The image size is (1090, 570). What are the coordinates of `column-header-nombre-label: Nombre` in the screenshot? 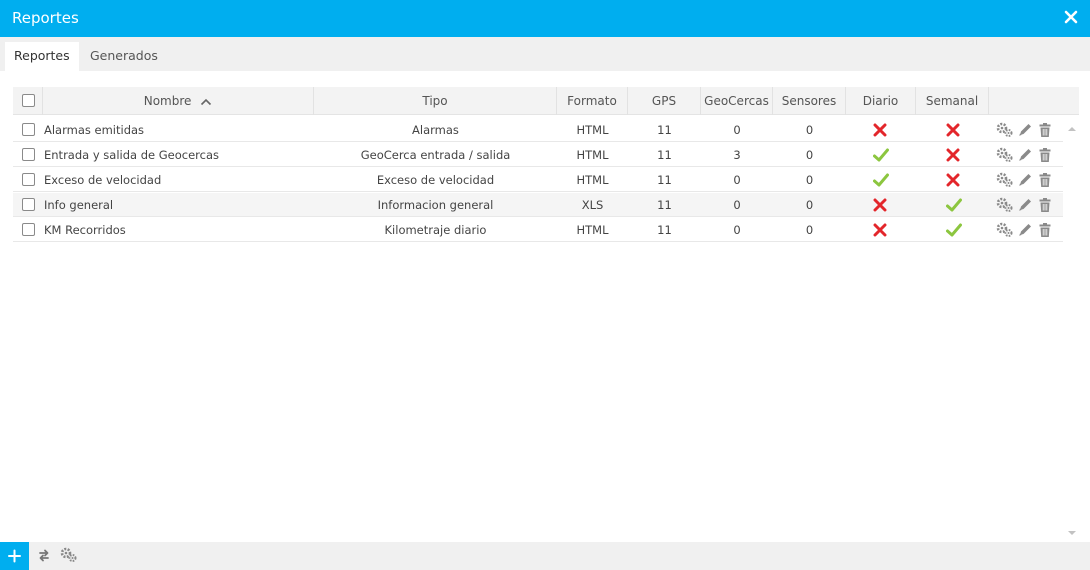 It's located at (167, 101).